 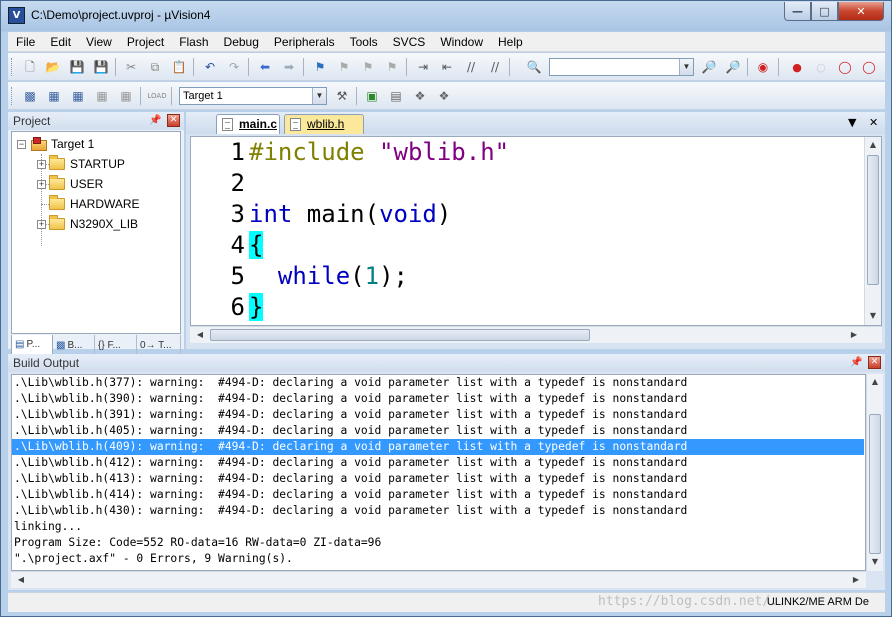 I want to click on tree-group-startup: + STARTUP, so click(x=81, y=164).